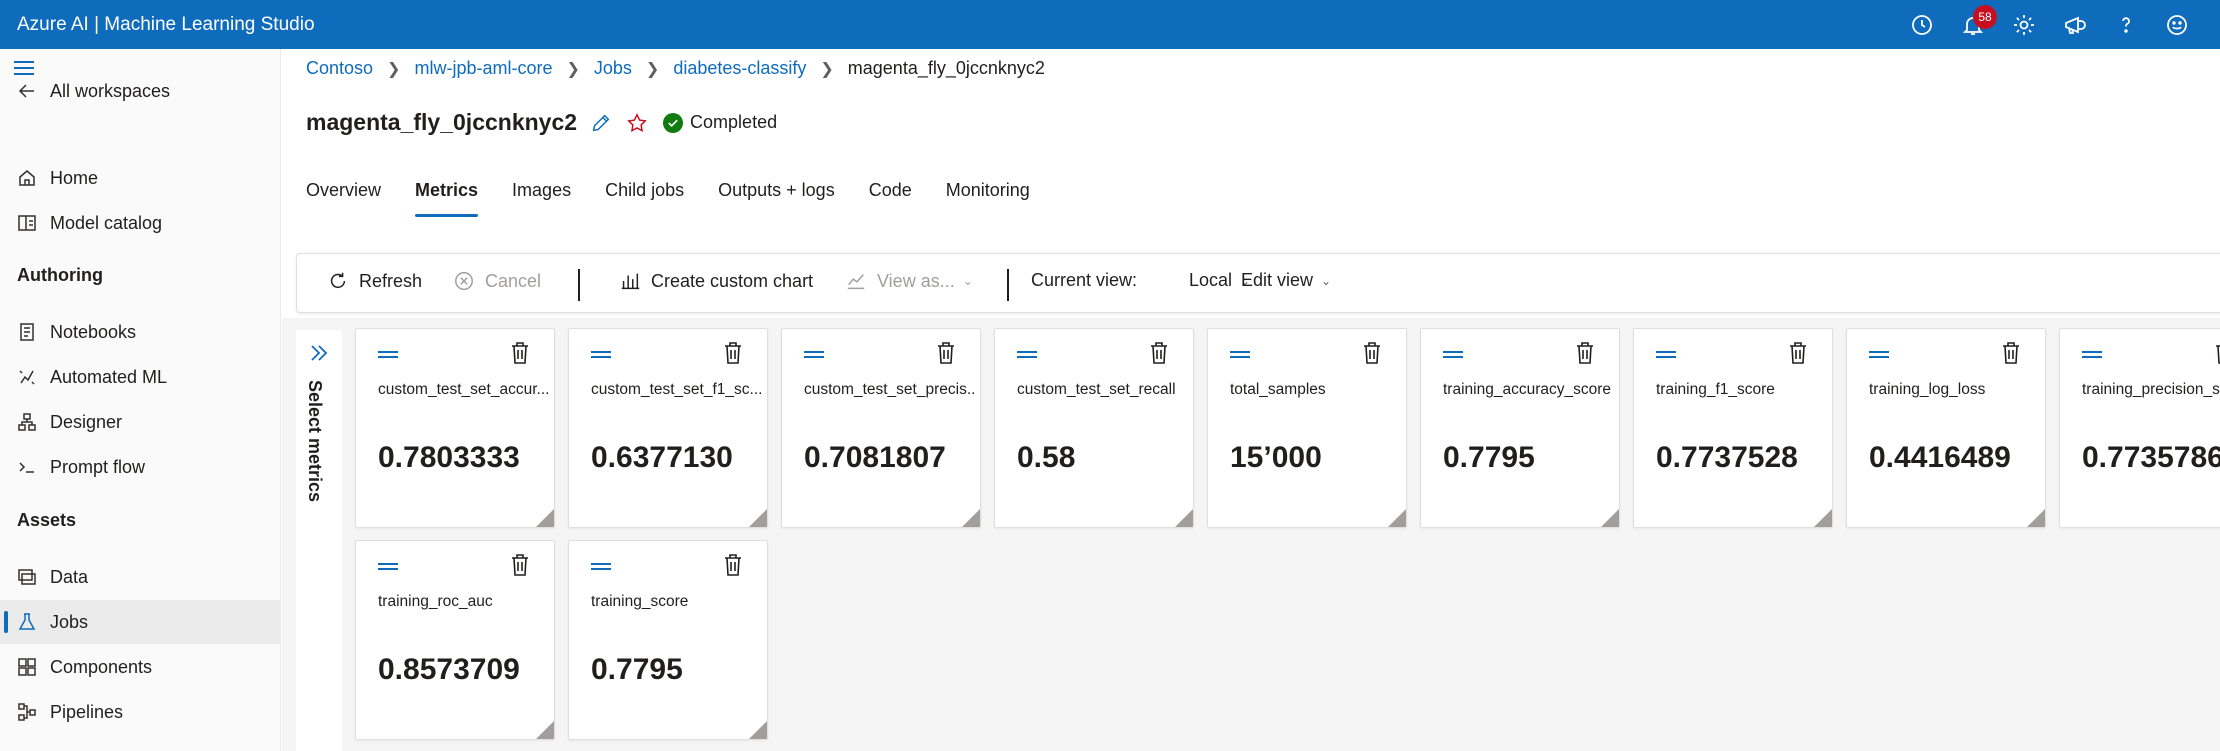 Image resolution: width=2220 pixels, height=751 pixels. Describe the element at coordinates (27, 178) in the screenshot. I see `home-icon` at that location.